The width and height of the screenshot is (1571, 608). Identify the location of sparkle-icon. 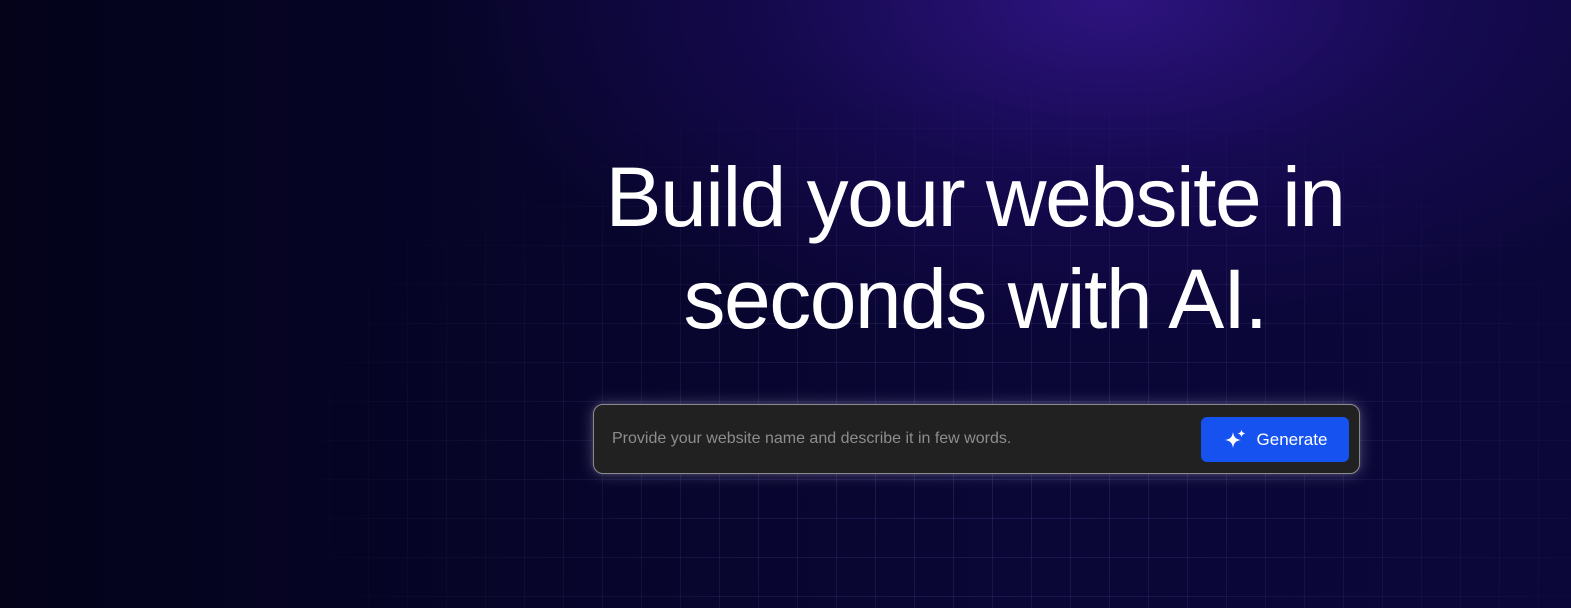
(1235, 440).